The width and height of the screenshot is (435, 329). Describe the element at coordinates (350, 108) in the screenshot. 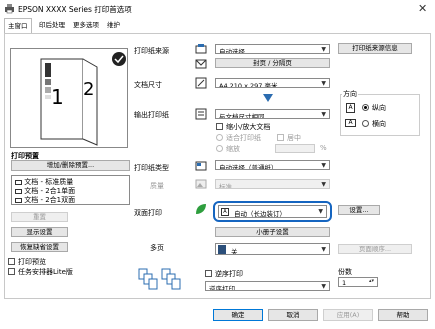

I see `portrait-icon: A` at that location.